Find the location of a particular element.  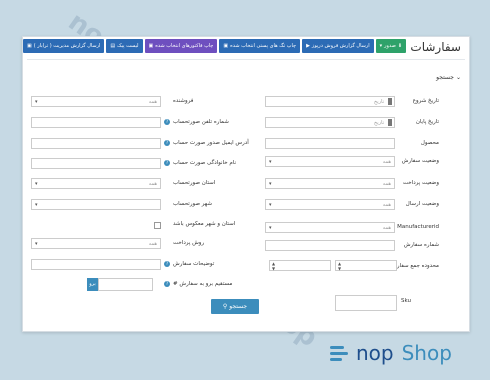

order-status-label: وضعیت سفارش is located at coordinates (420, 161).